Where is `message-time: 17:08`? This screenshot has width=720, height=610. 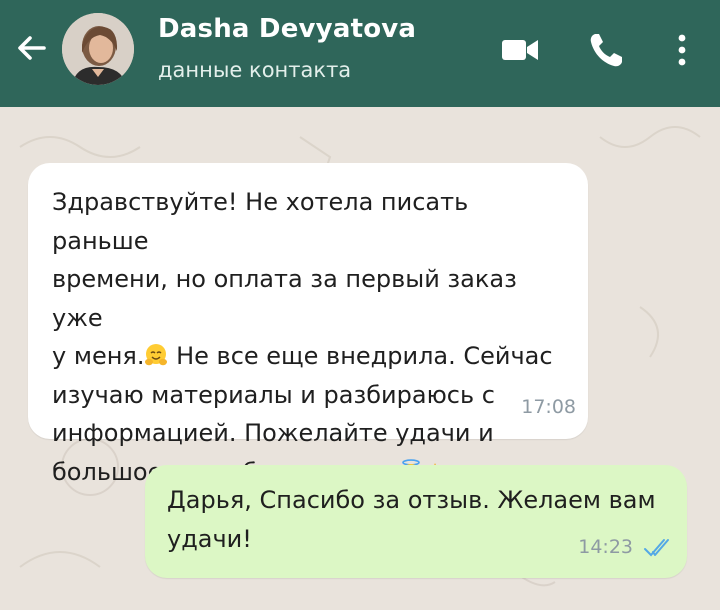 message-time: 17:08 is located at coordinates (548, 407).